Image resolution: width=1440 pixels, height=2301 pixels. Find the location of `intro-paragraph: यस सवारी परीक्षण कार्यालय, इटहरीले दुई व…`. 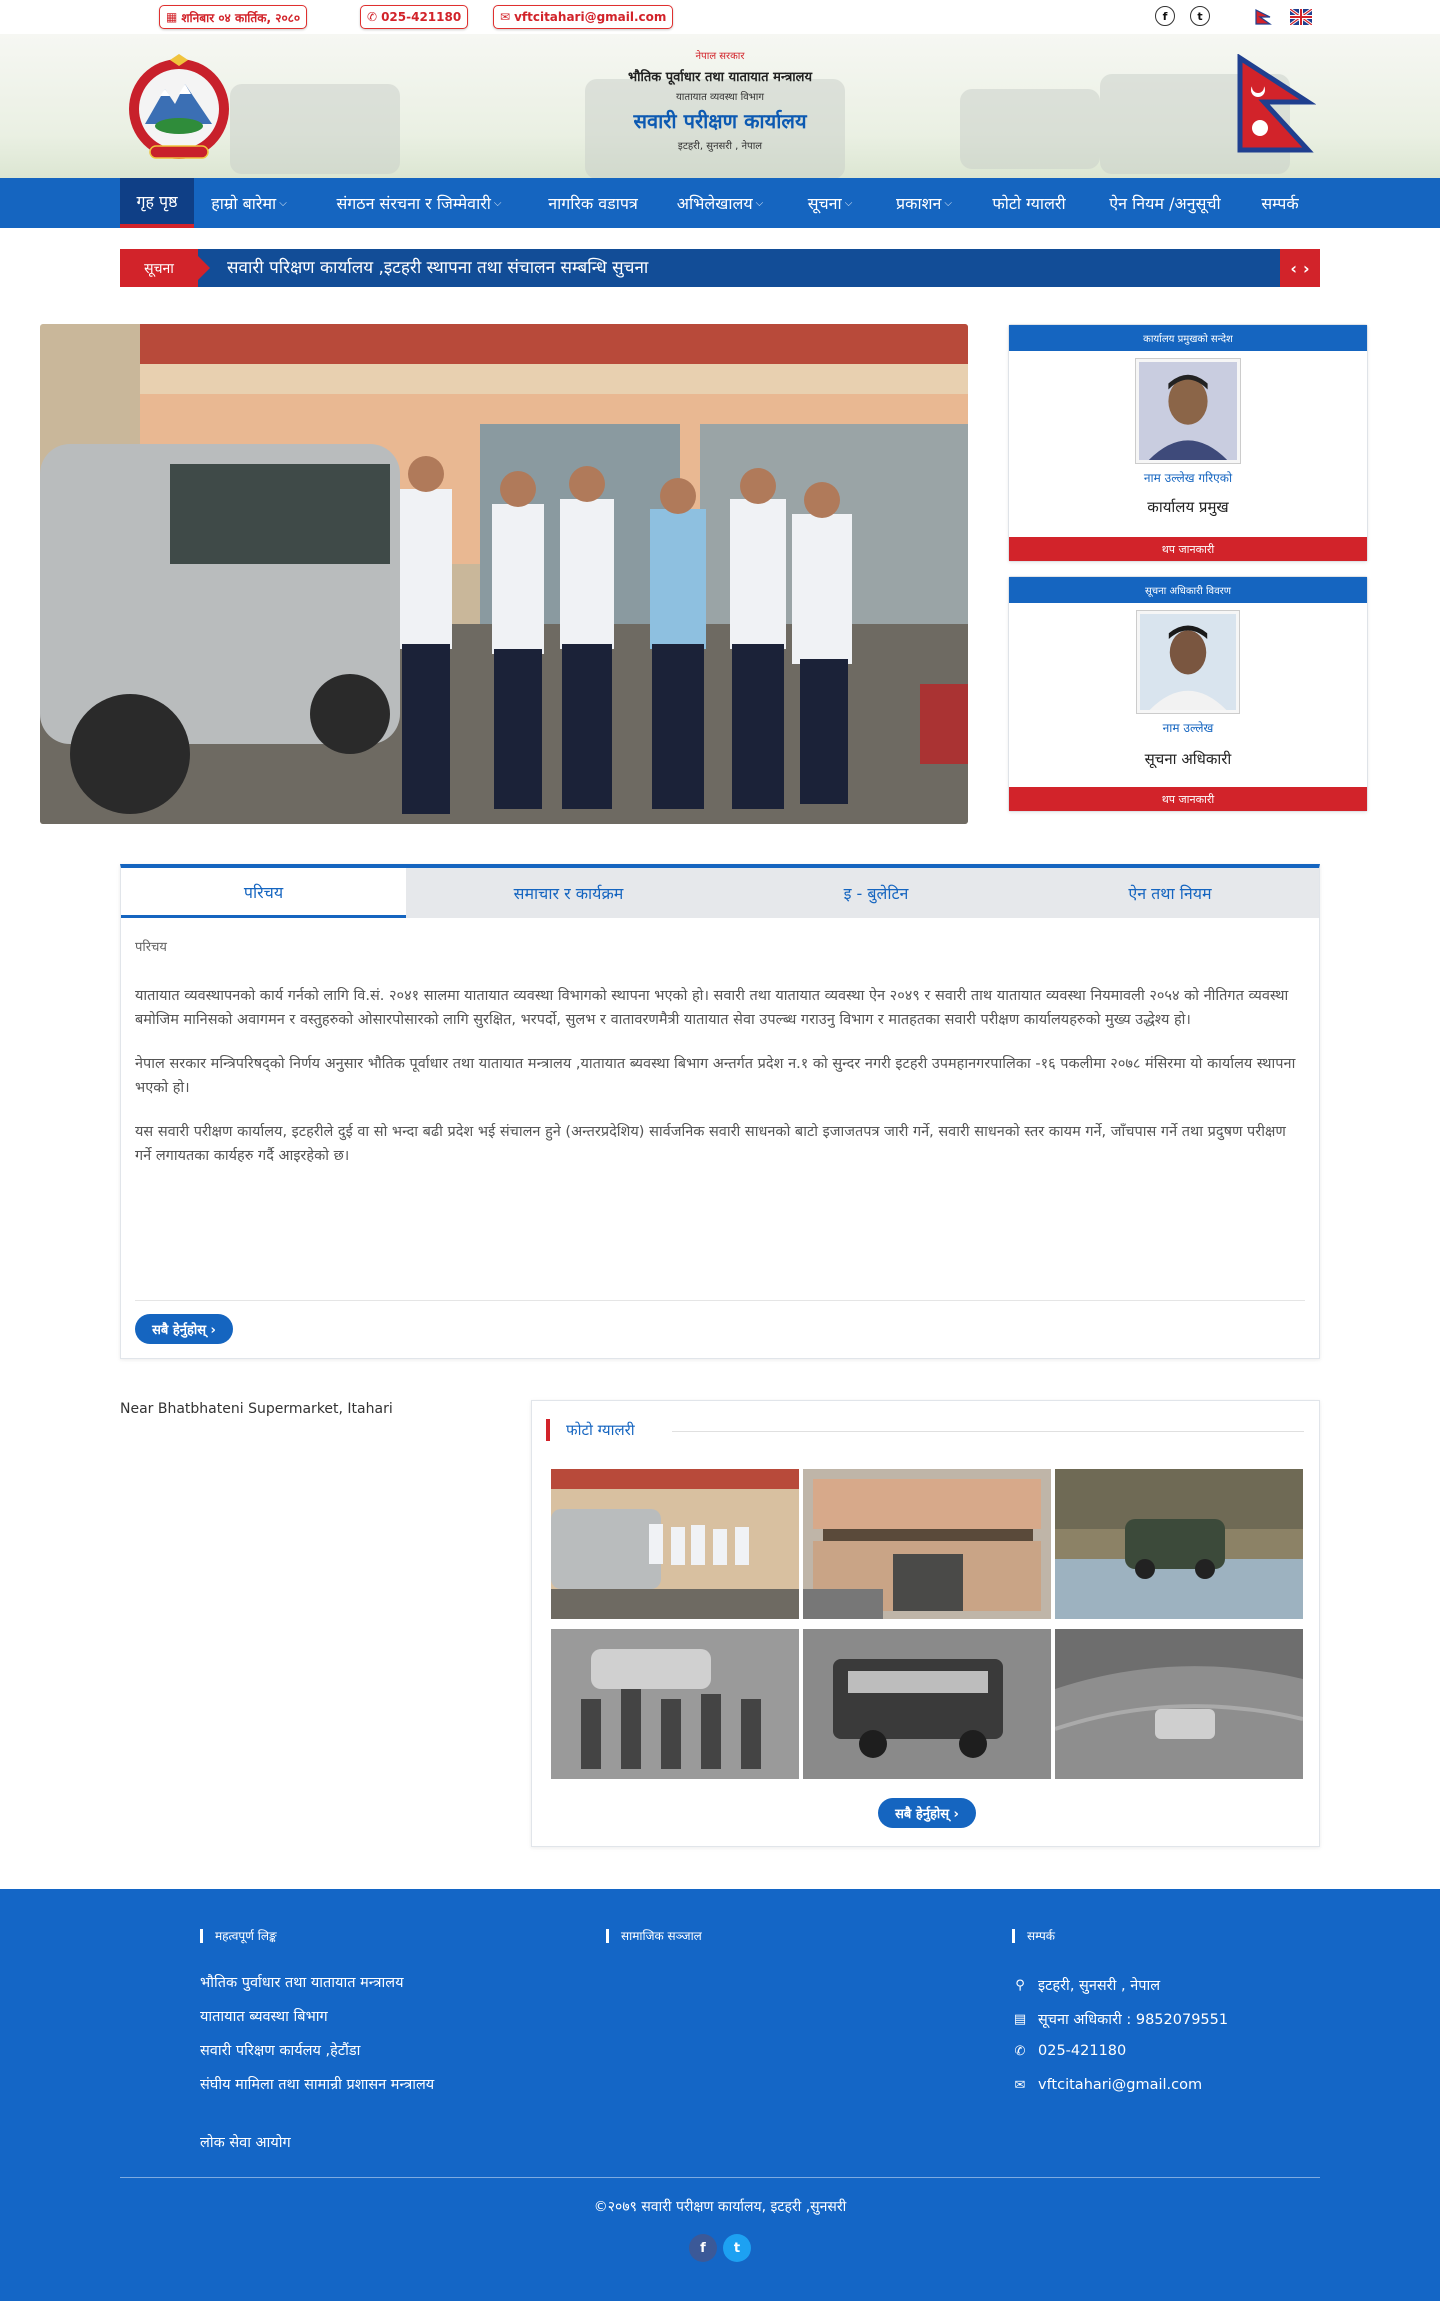

intro-paragraph: यस सवारी परीक्षण कार्यालय, इटहरीले दुई व… is located at coordinates (710, 1144).